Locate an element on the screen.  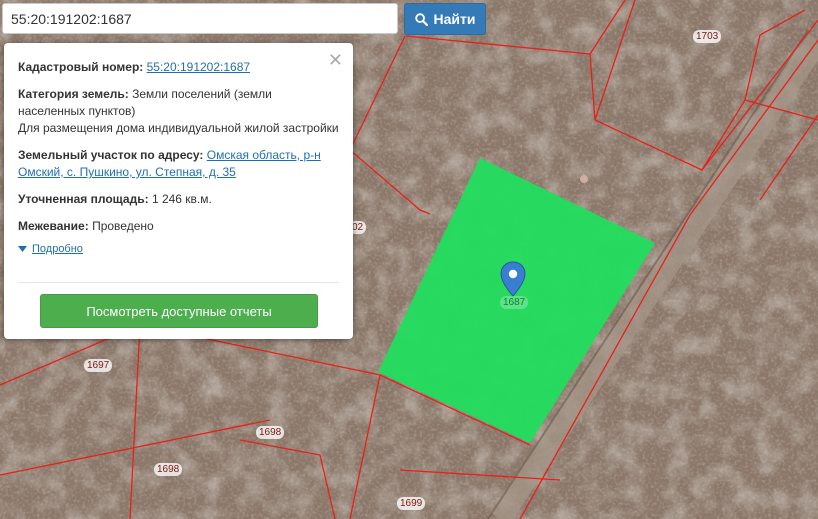
parcel-label-1687: 1687 is located at coordinates (514, 302).